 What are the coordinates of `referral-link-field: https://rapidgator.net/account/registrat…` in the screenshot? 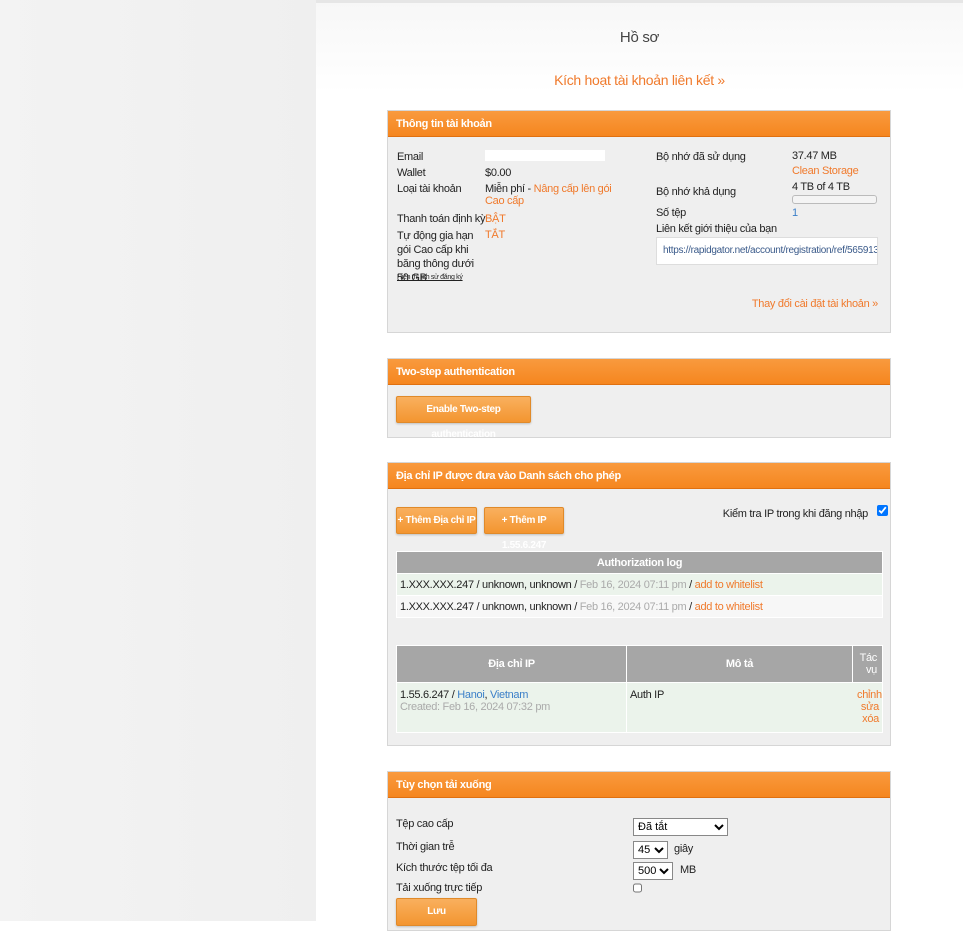 It's located at (767, 251).